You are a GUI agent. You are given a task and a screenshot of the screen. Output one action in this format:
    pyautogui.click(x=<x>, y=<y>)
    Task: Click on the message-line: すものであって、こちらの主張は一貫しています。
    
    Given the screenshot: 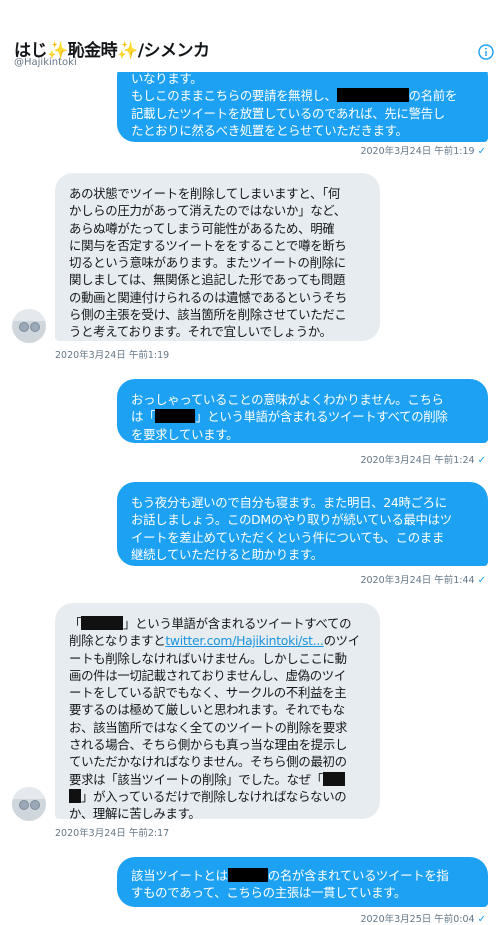 What is the action you would take?
    pyautogui.click(x=269, y=893)
    